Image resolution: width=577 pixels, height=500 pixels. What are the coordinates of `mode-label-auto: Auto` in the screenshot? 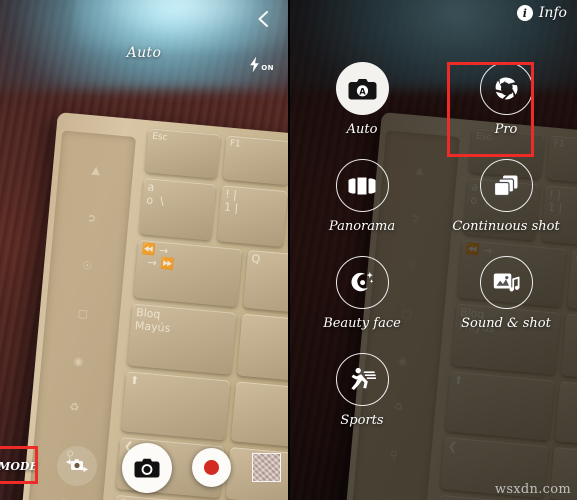 It's located at (362, 129).